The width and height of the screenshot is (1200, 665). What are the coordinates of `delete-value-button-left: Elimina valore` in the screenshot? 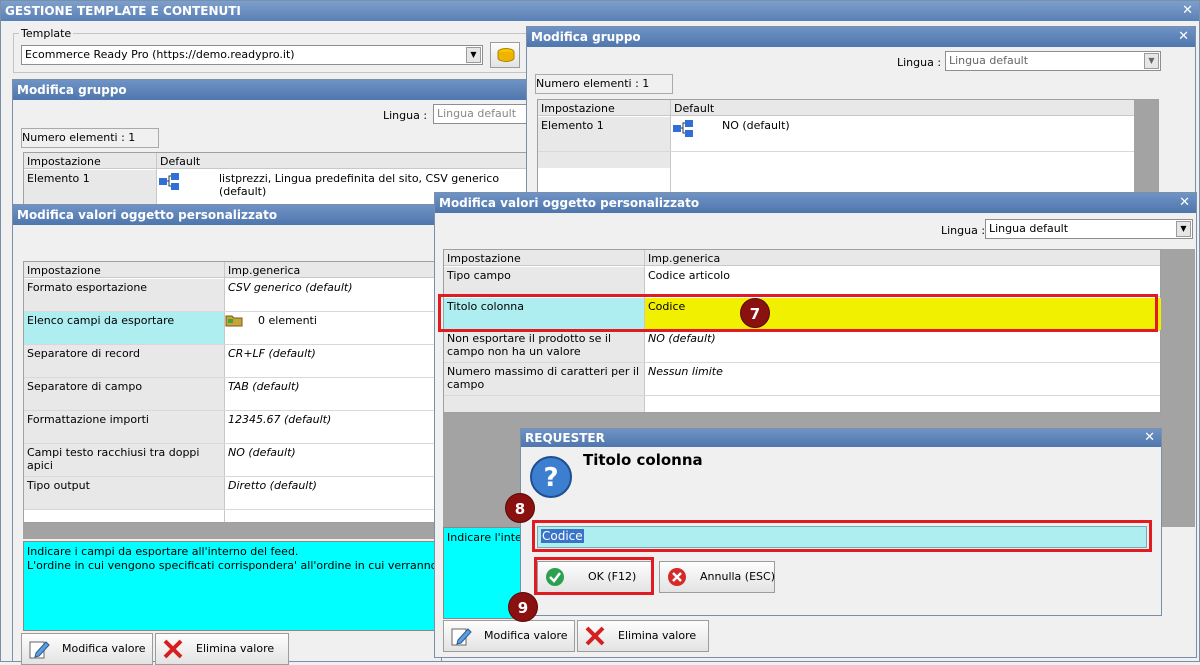 It's located at (222, 649).